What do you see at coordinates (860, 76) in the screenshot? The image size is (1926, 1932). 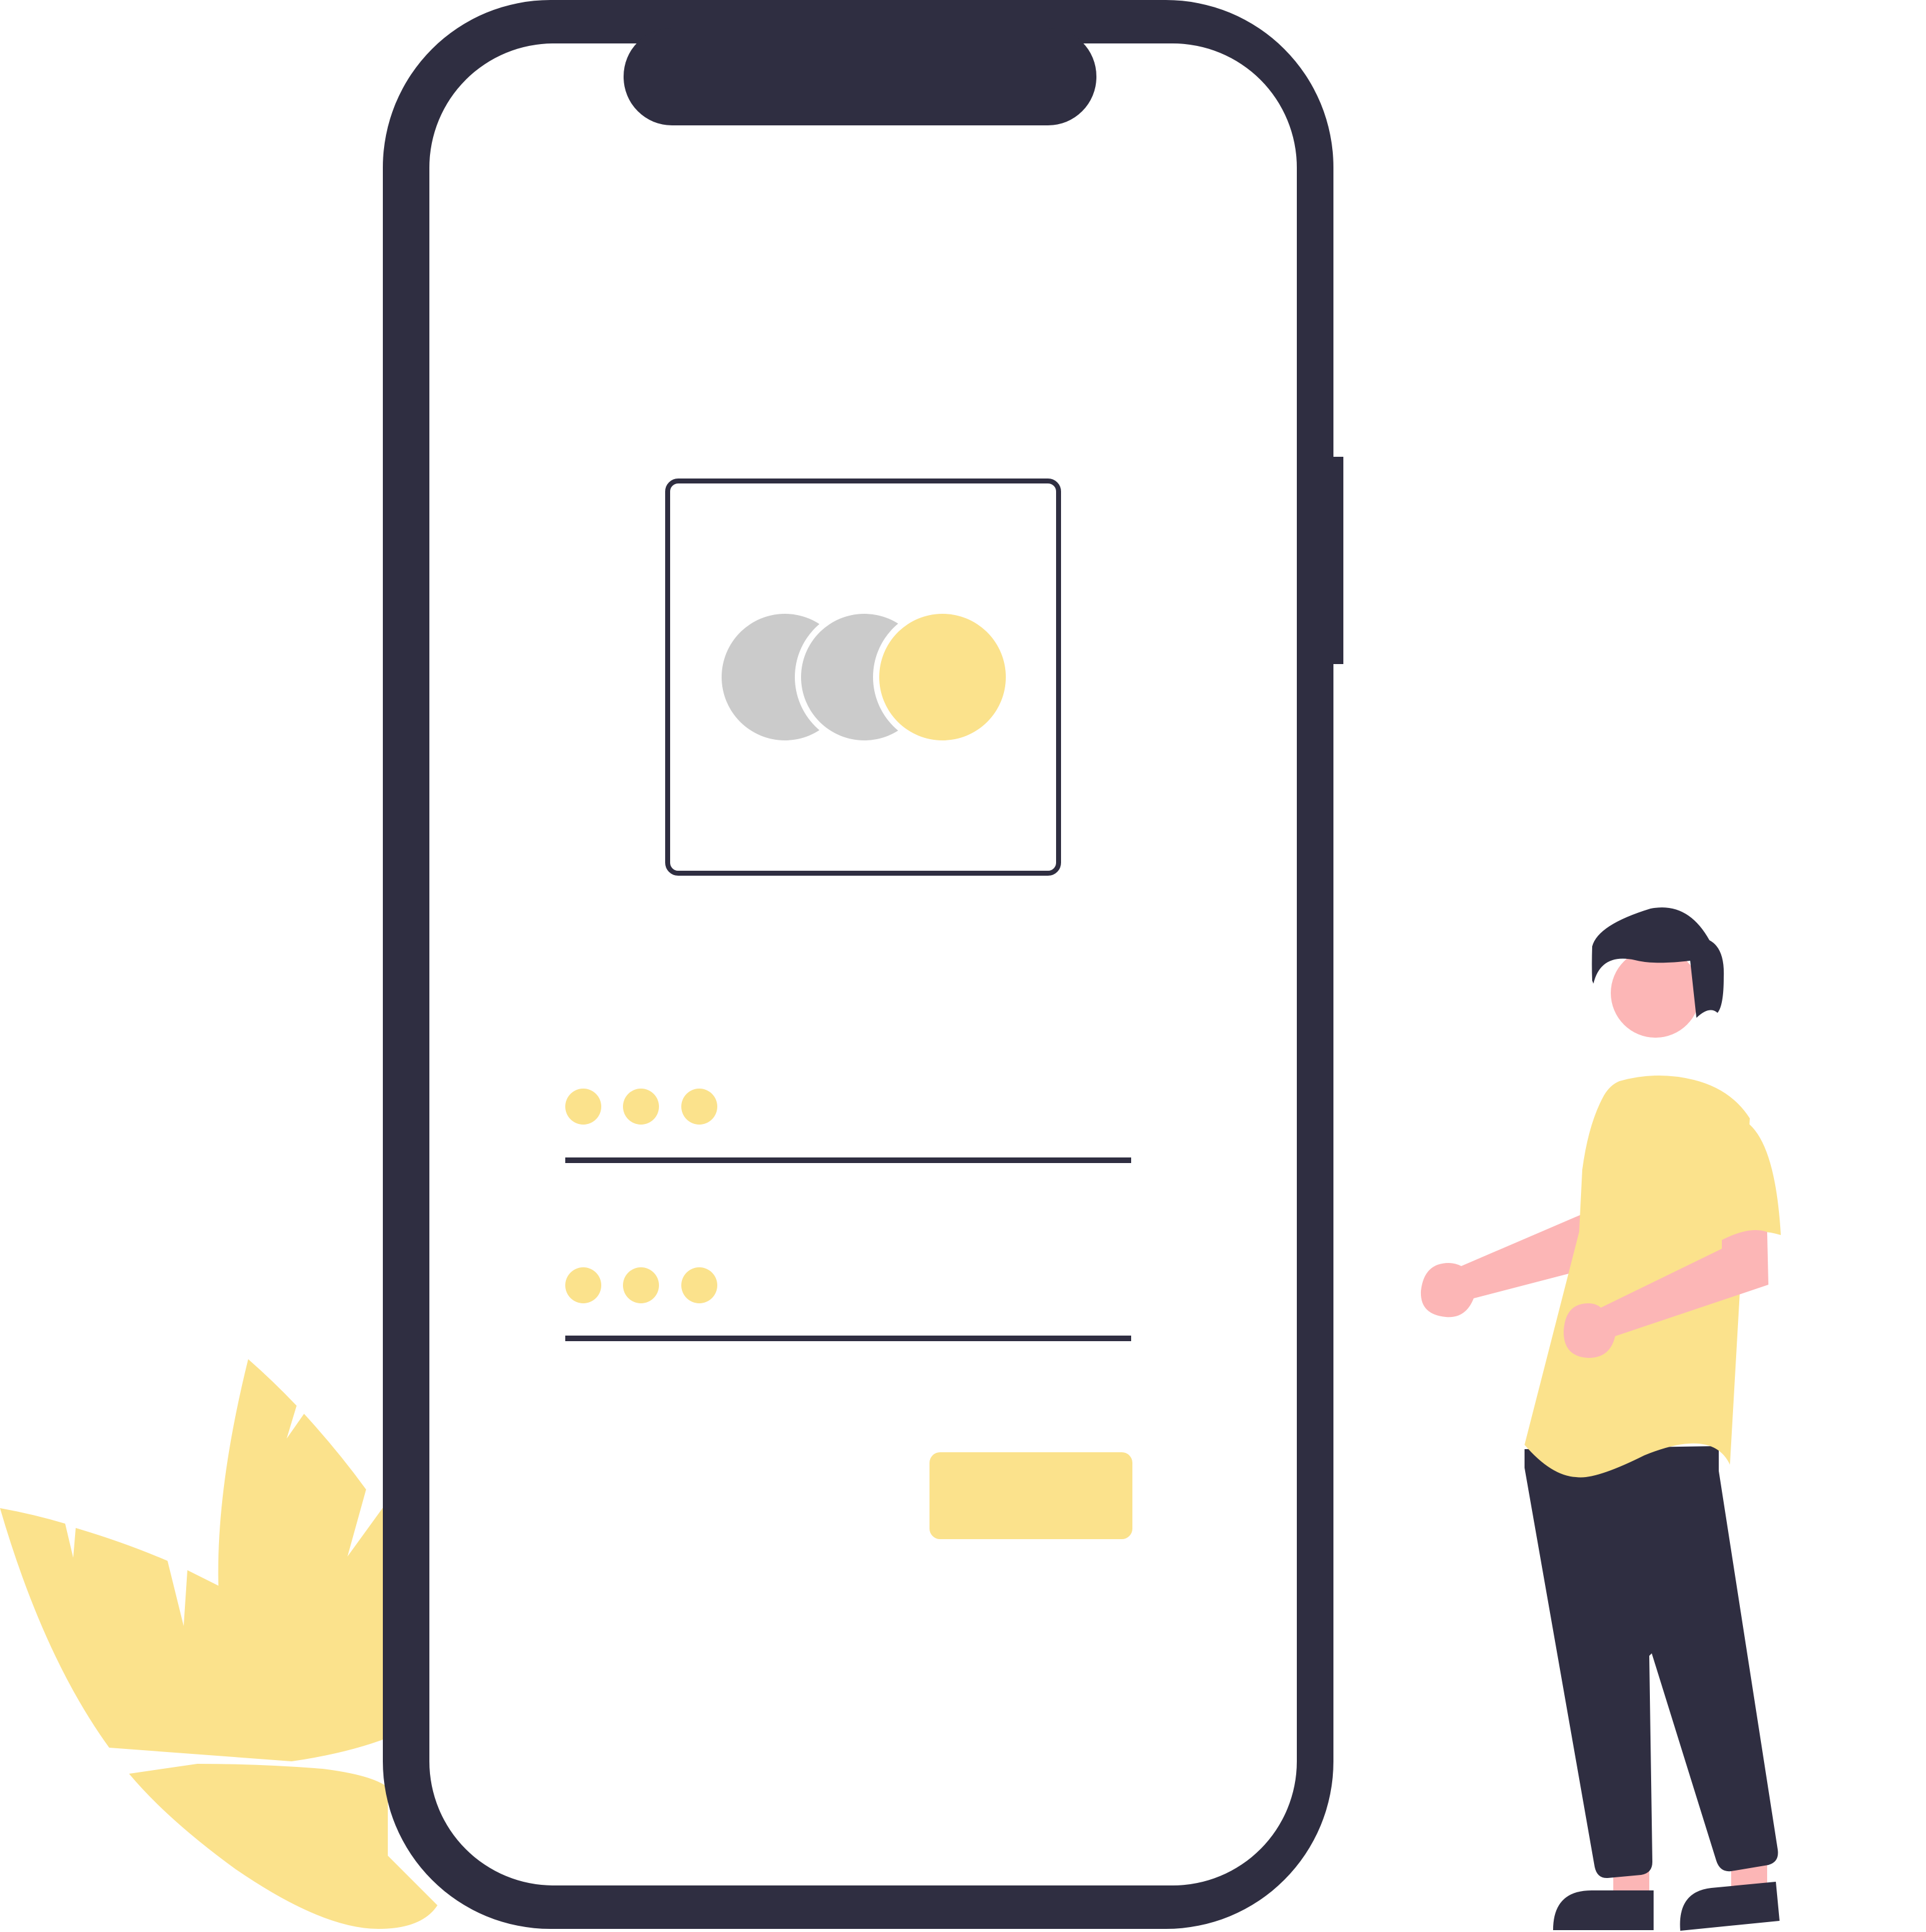 I see `phone-notch` at bounding box center [860, 76].